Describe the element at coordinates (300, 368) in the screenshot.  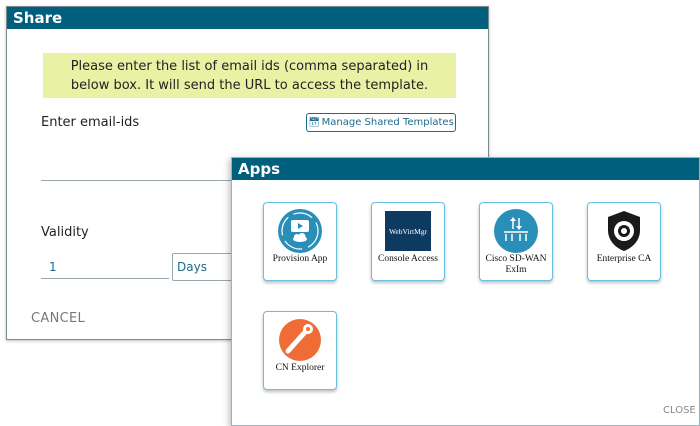
I see `app-label: CN Explorer` at that location.